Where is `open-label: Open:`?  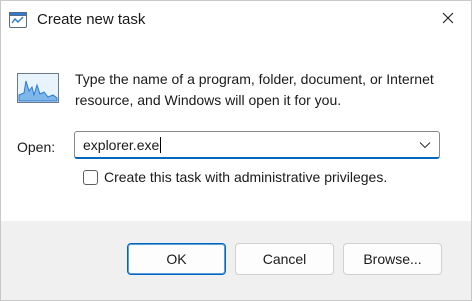
open-label: Open: is located at coordinates (36, 147).